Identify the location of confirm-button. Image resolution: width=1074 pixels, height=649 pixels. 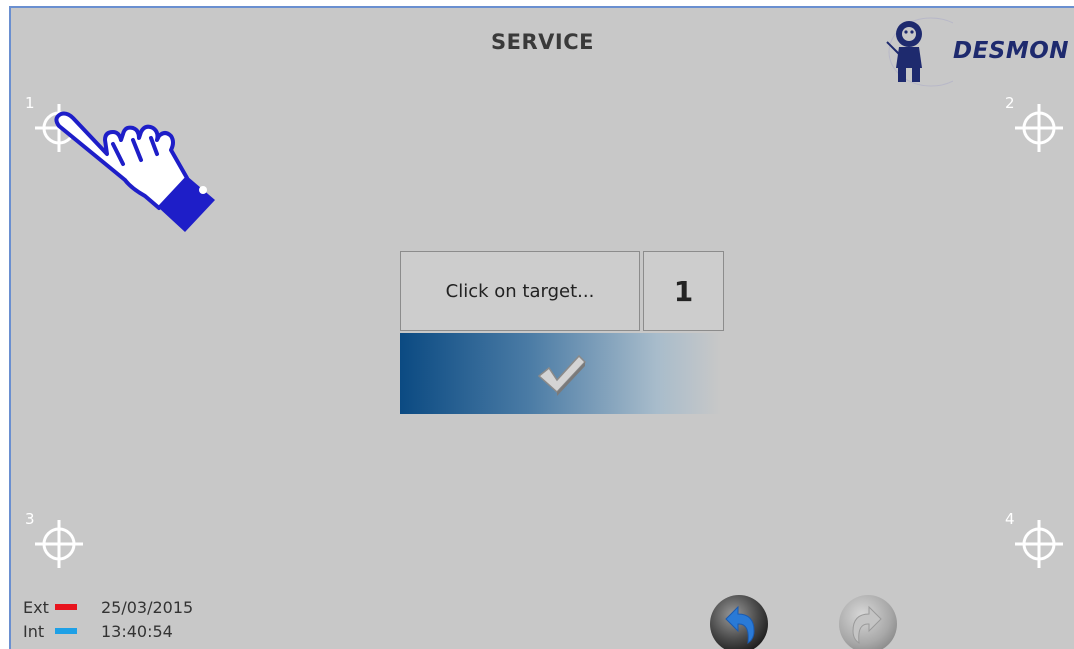
(560, 373).